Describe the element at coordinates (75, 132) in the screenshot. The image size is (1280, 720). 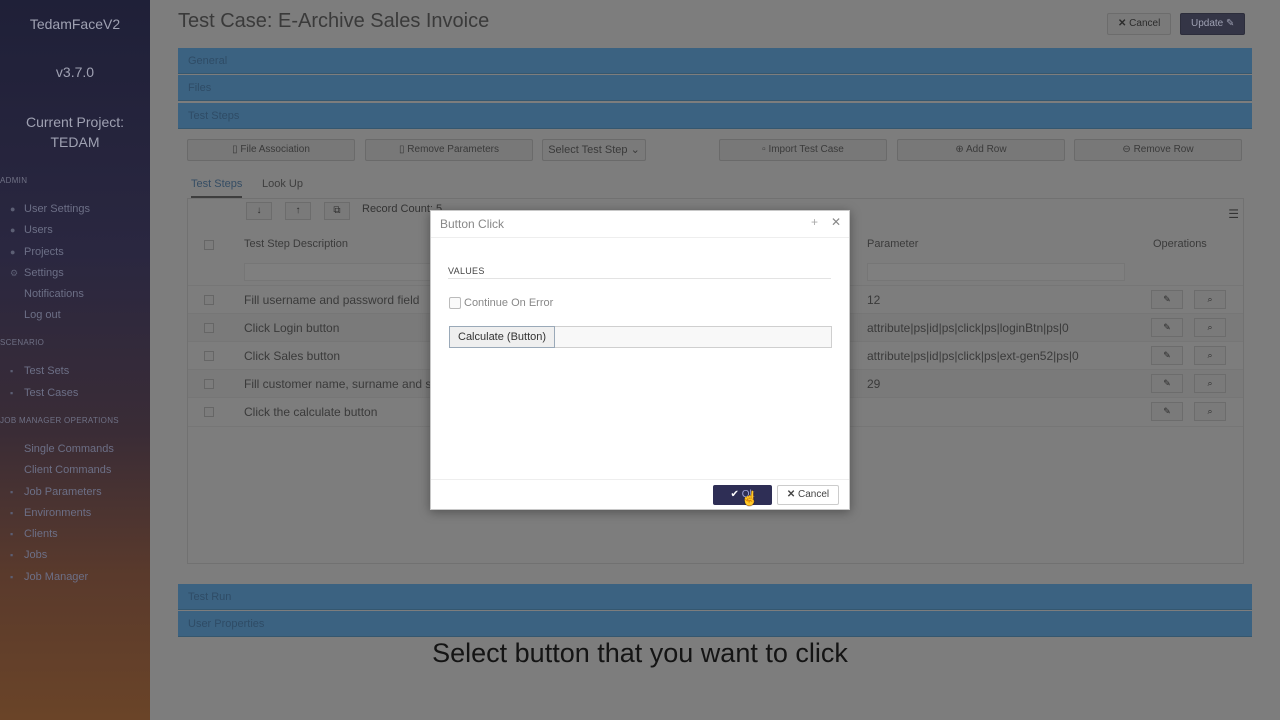
I see `current-project: Current Project: TEDAM` at that location.